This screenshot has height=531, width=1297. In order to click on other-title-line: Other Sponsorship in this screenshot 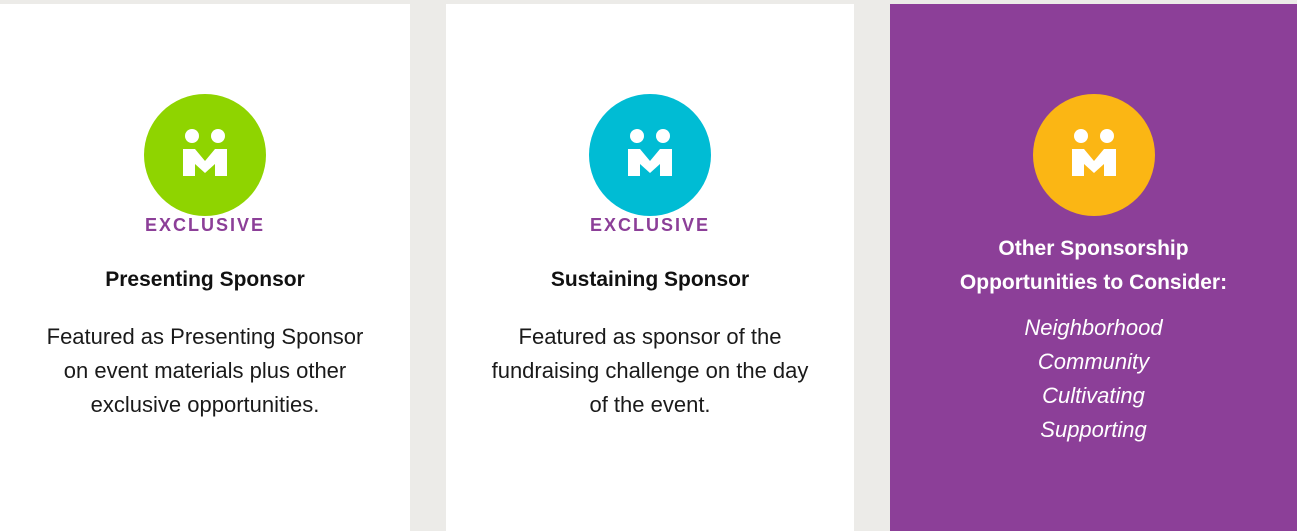, I will do `click(1093, 248)`.